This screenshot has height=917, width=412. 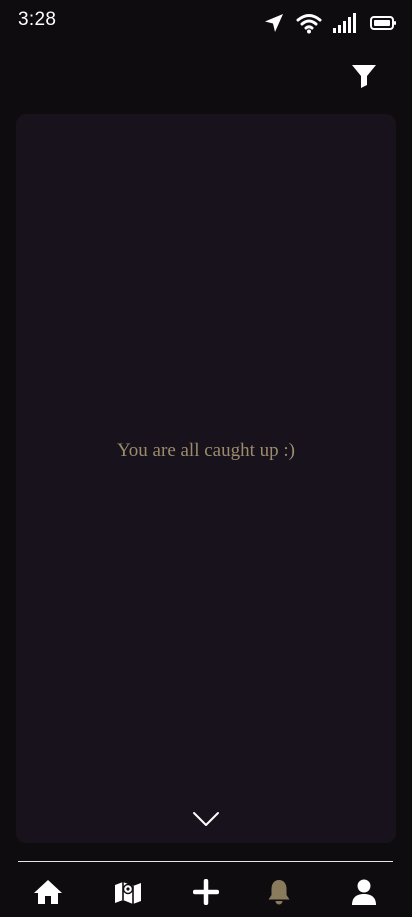 I want to click on home-icon, so click(x=48, y=892).